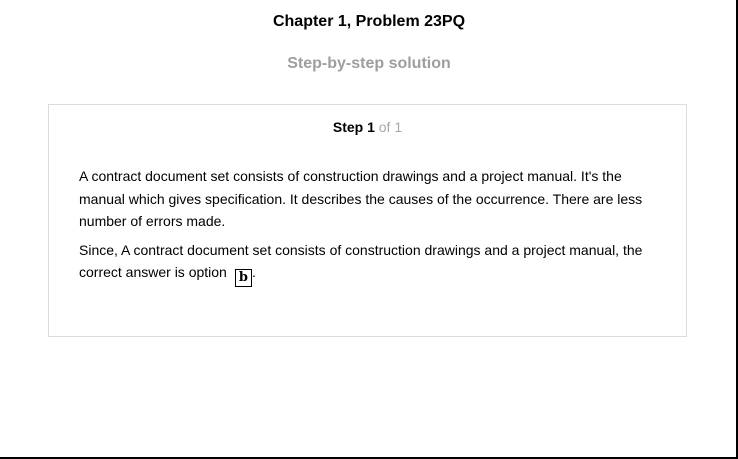 The height and width of the screenshot is (459, 738). Describe the element at coordinates (390, 127) in the screenshot. I see `step-count: of 1` at that location.